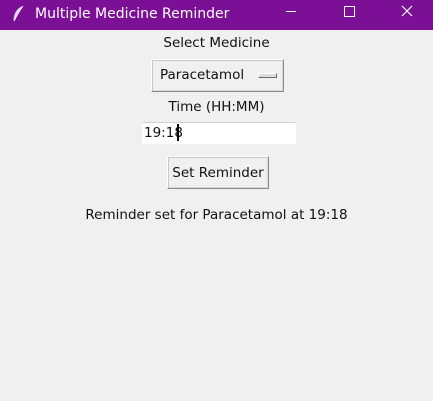 This screenshot has height=401, width=433. What do you see at coordinates (202, 75) in the screenshot?
I see `medicine-dropdown-value: Paracetamol` at bounding box center [202, 75].